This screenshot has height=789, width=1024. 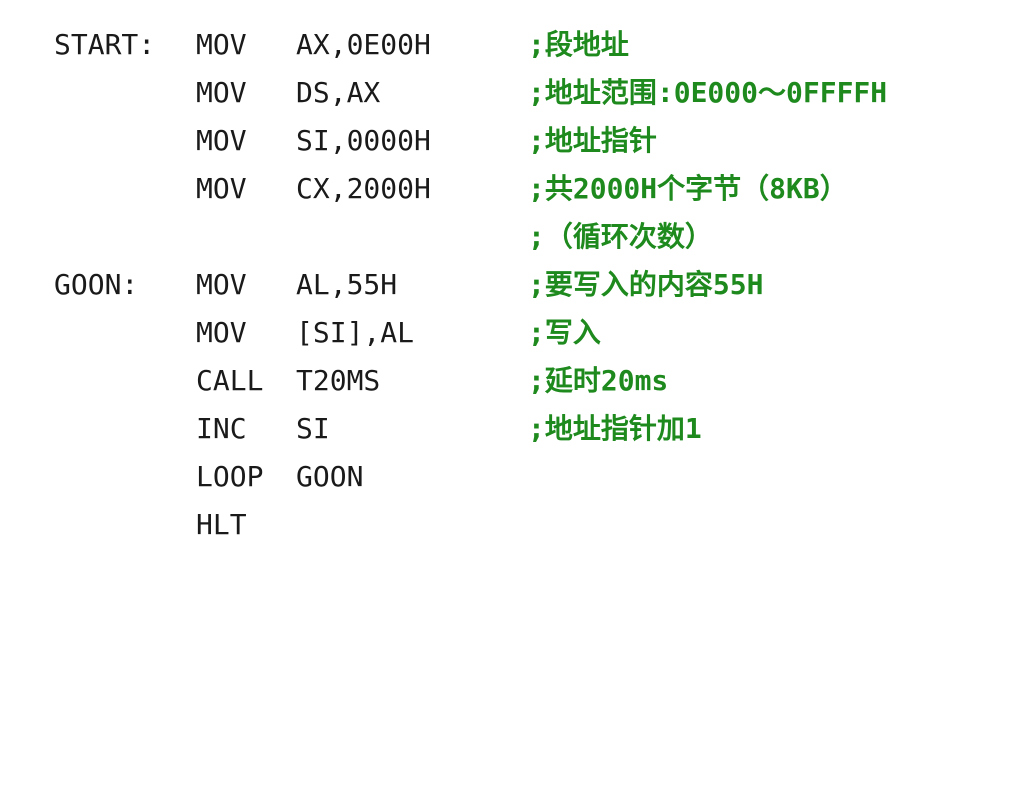 I want to click on code-comment: ;段地址, so click(x=578, y=44).